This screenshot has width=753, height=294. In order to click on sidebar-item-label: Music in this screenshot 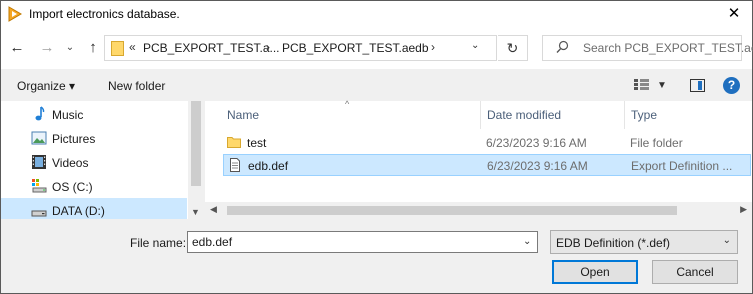, I will do `click(68, 115)`.